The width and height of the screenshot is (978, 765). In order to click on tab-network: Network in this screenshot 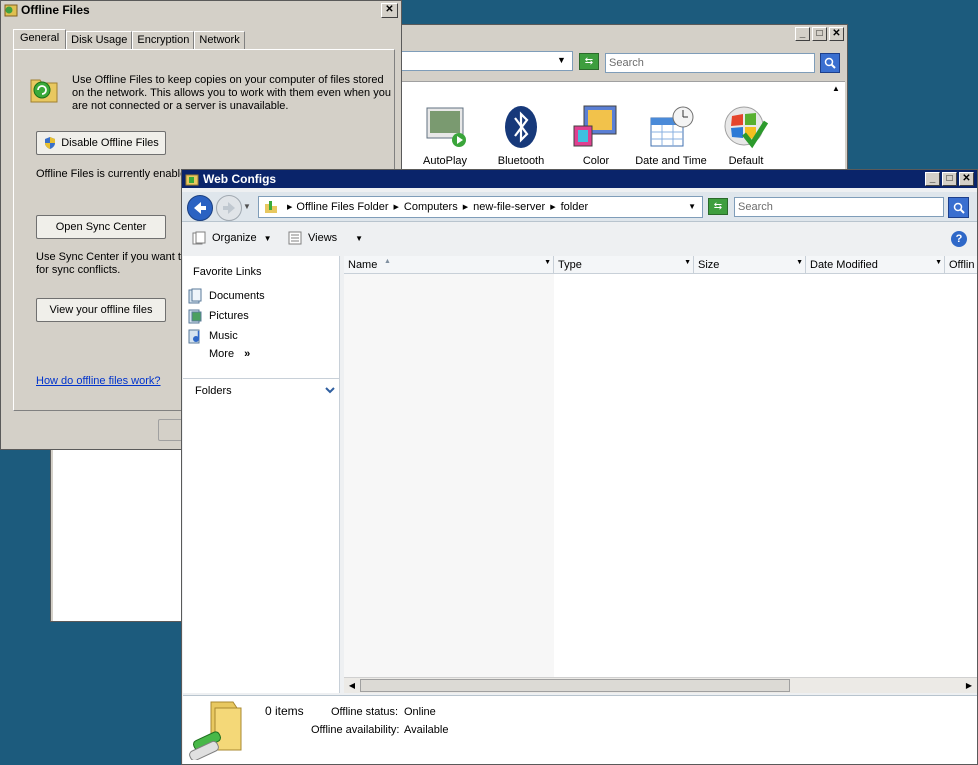, I will do `click(219, 40)`.